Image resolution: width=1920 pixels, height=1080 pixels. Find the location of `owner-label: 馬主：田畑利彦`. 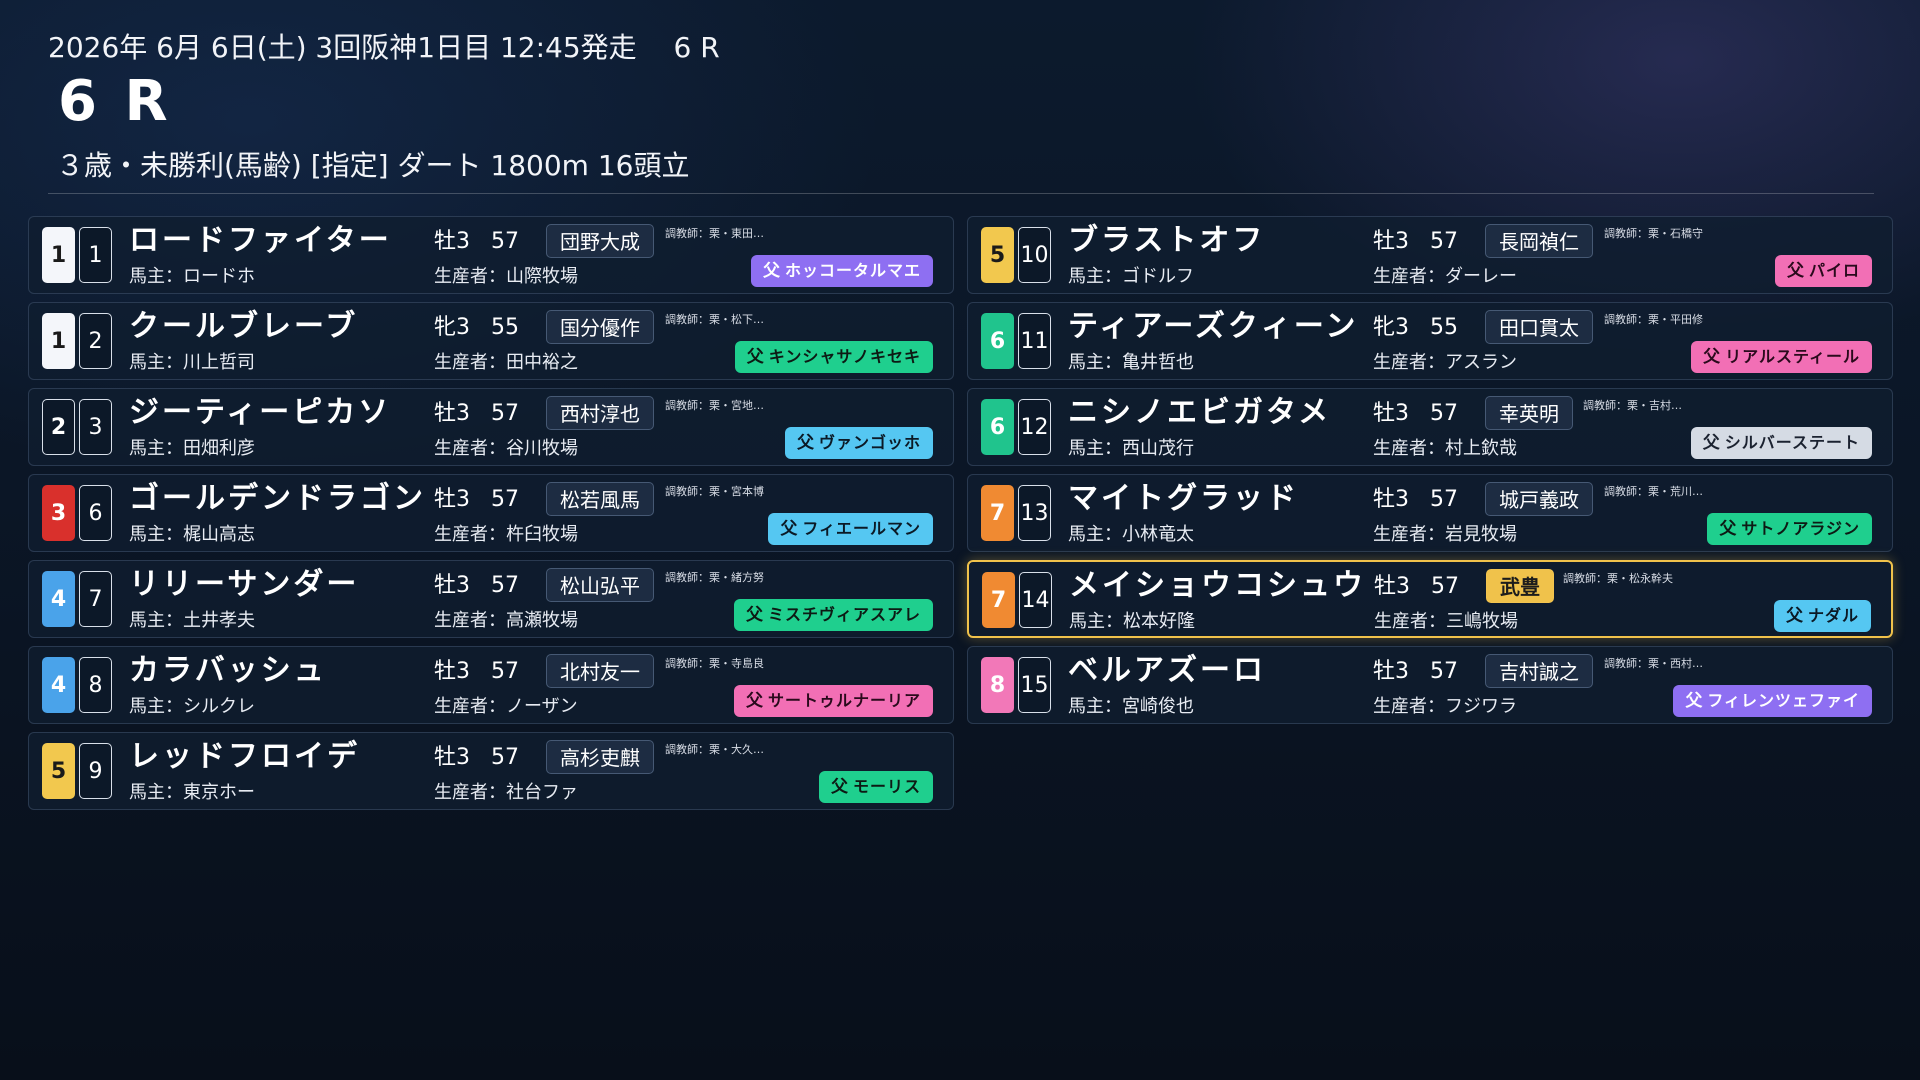

owner-label: 馬主：田畑利彦 is located at coordinates (192, 448).